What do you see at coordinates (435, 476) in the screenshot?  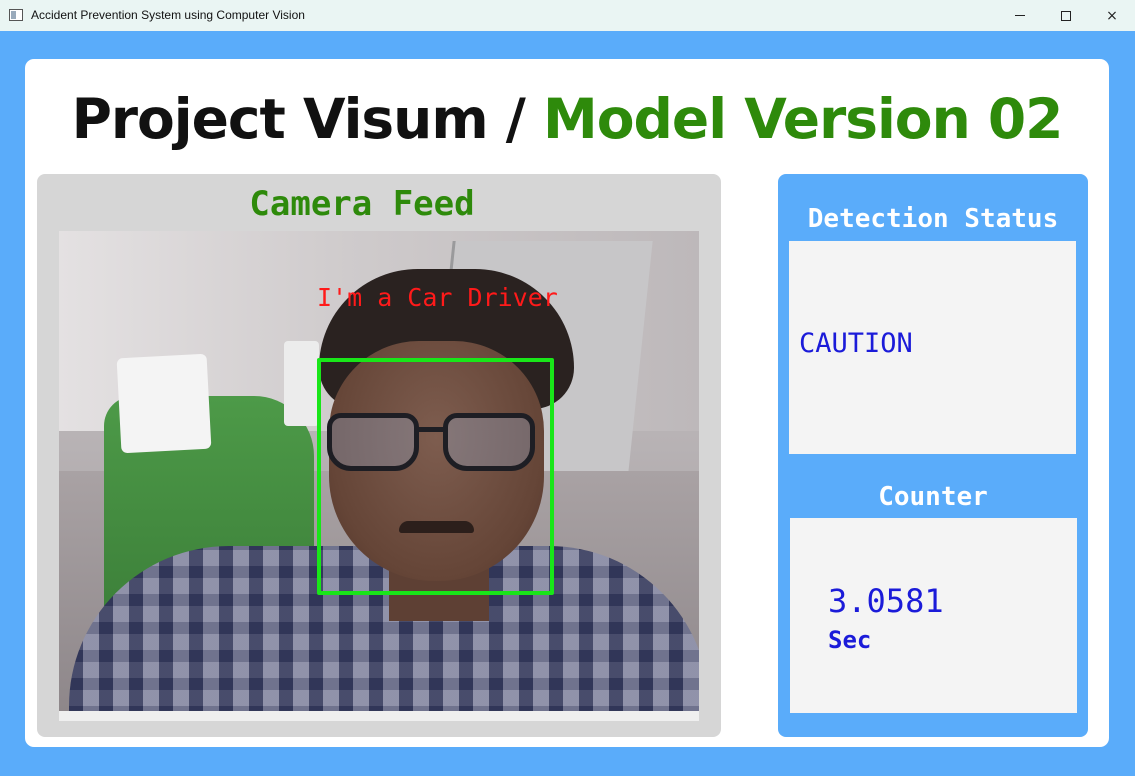 I see `face-detection-box` at bounding box center [435, 476].